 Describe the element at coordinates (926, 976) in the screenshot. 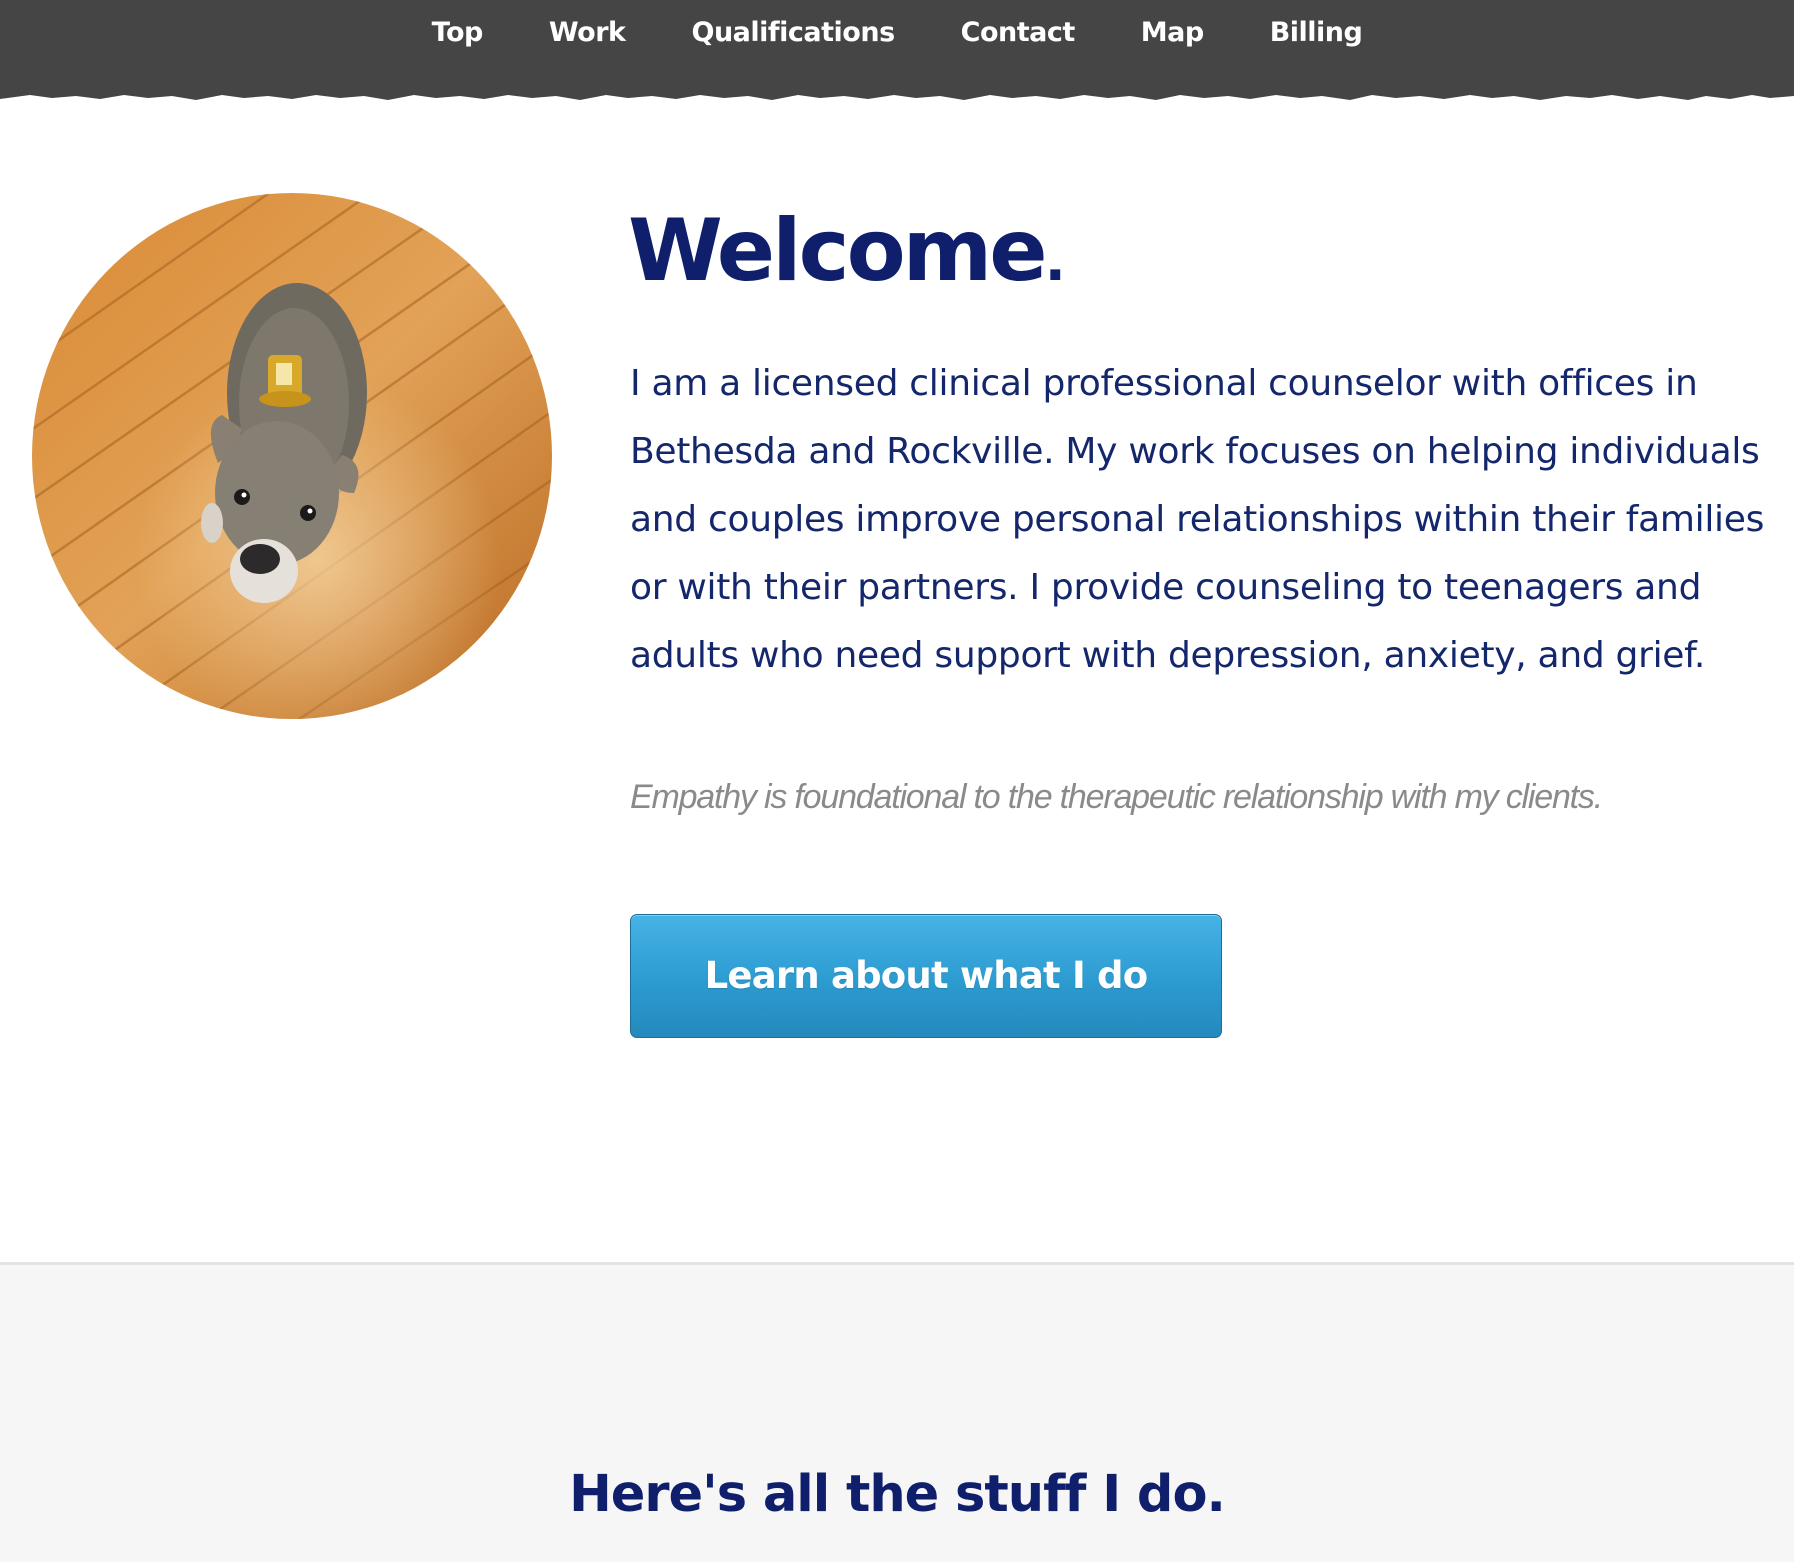

I see `learn-more-button: Learn about what I do` at that location.